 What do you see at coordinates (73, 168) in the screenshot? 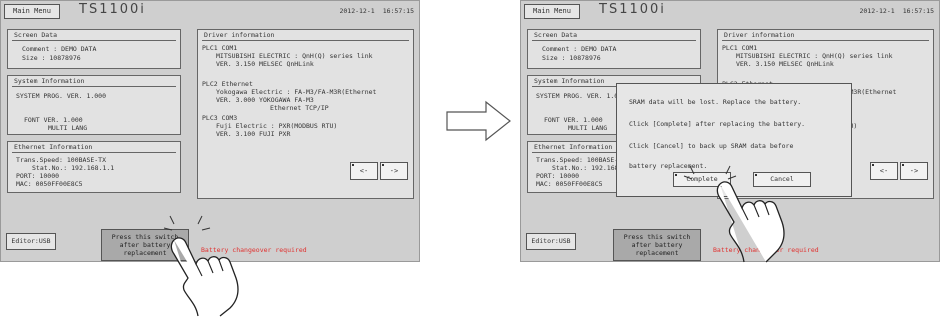
I see `station-no-text: Stat.No.: 192.168.1.1` at bounding box center [73, 168].